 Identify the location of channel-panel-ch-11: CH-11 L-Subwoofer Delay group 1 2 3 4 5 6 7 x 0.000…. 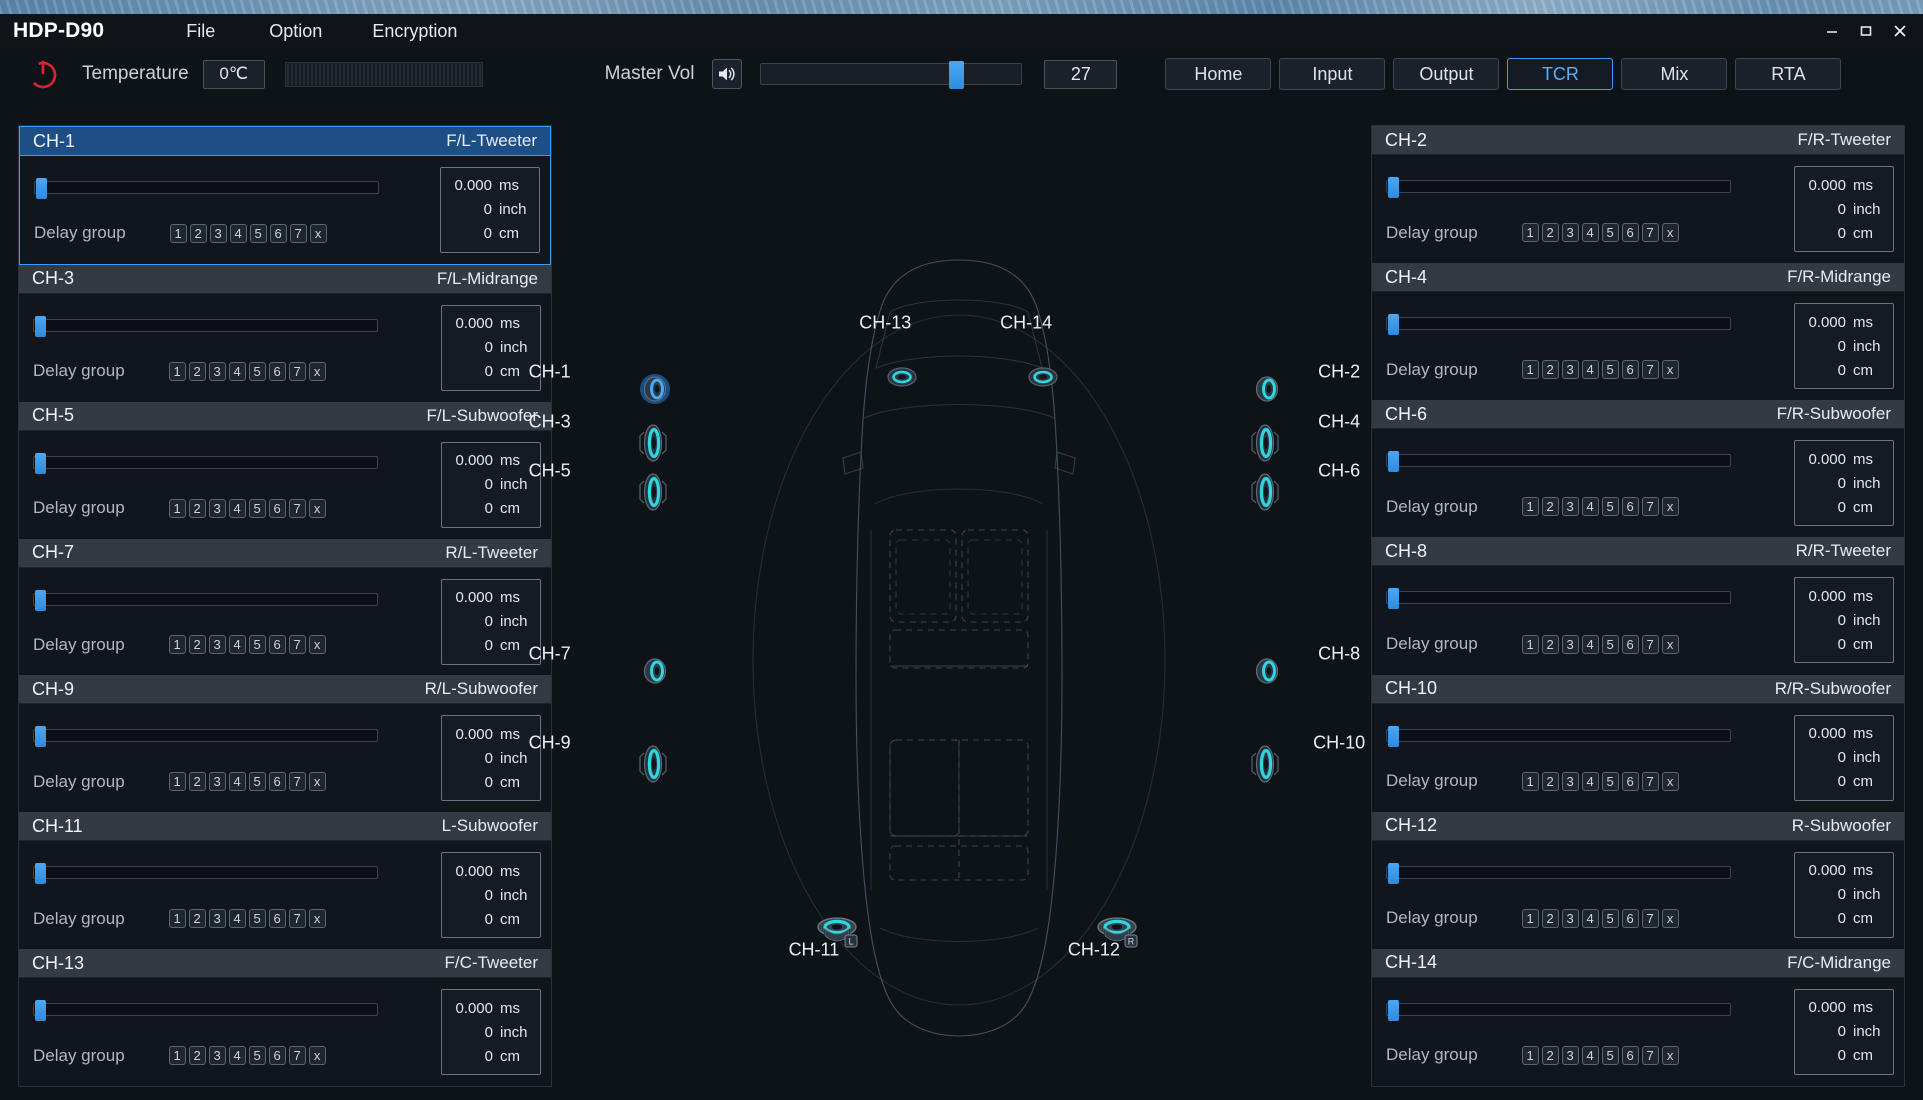
(285, 880).